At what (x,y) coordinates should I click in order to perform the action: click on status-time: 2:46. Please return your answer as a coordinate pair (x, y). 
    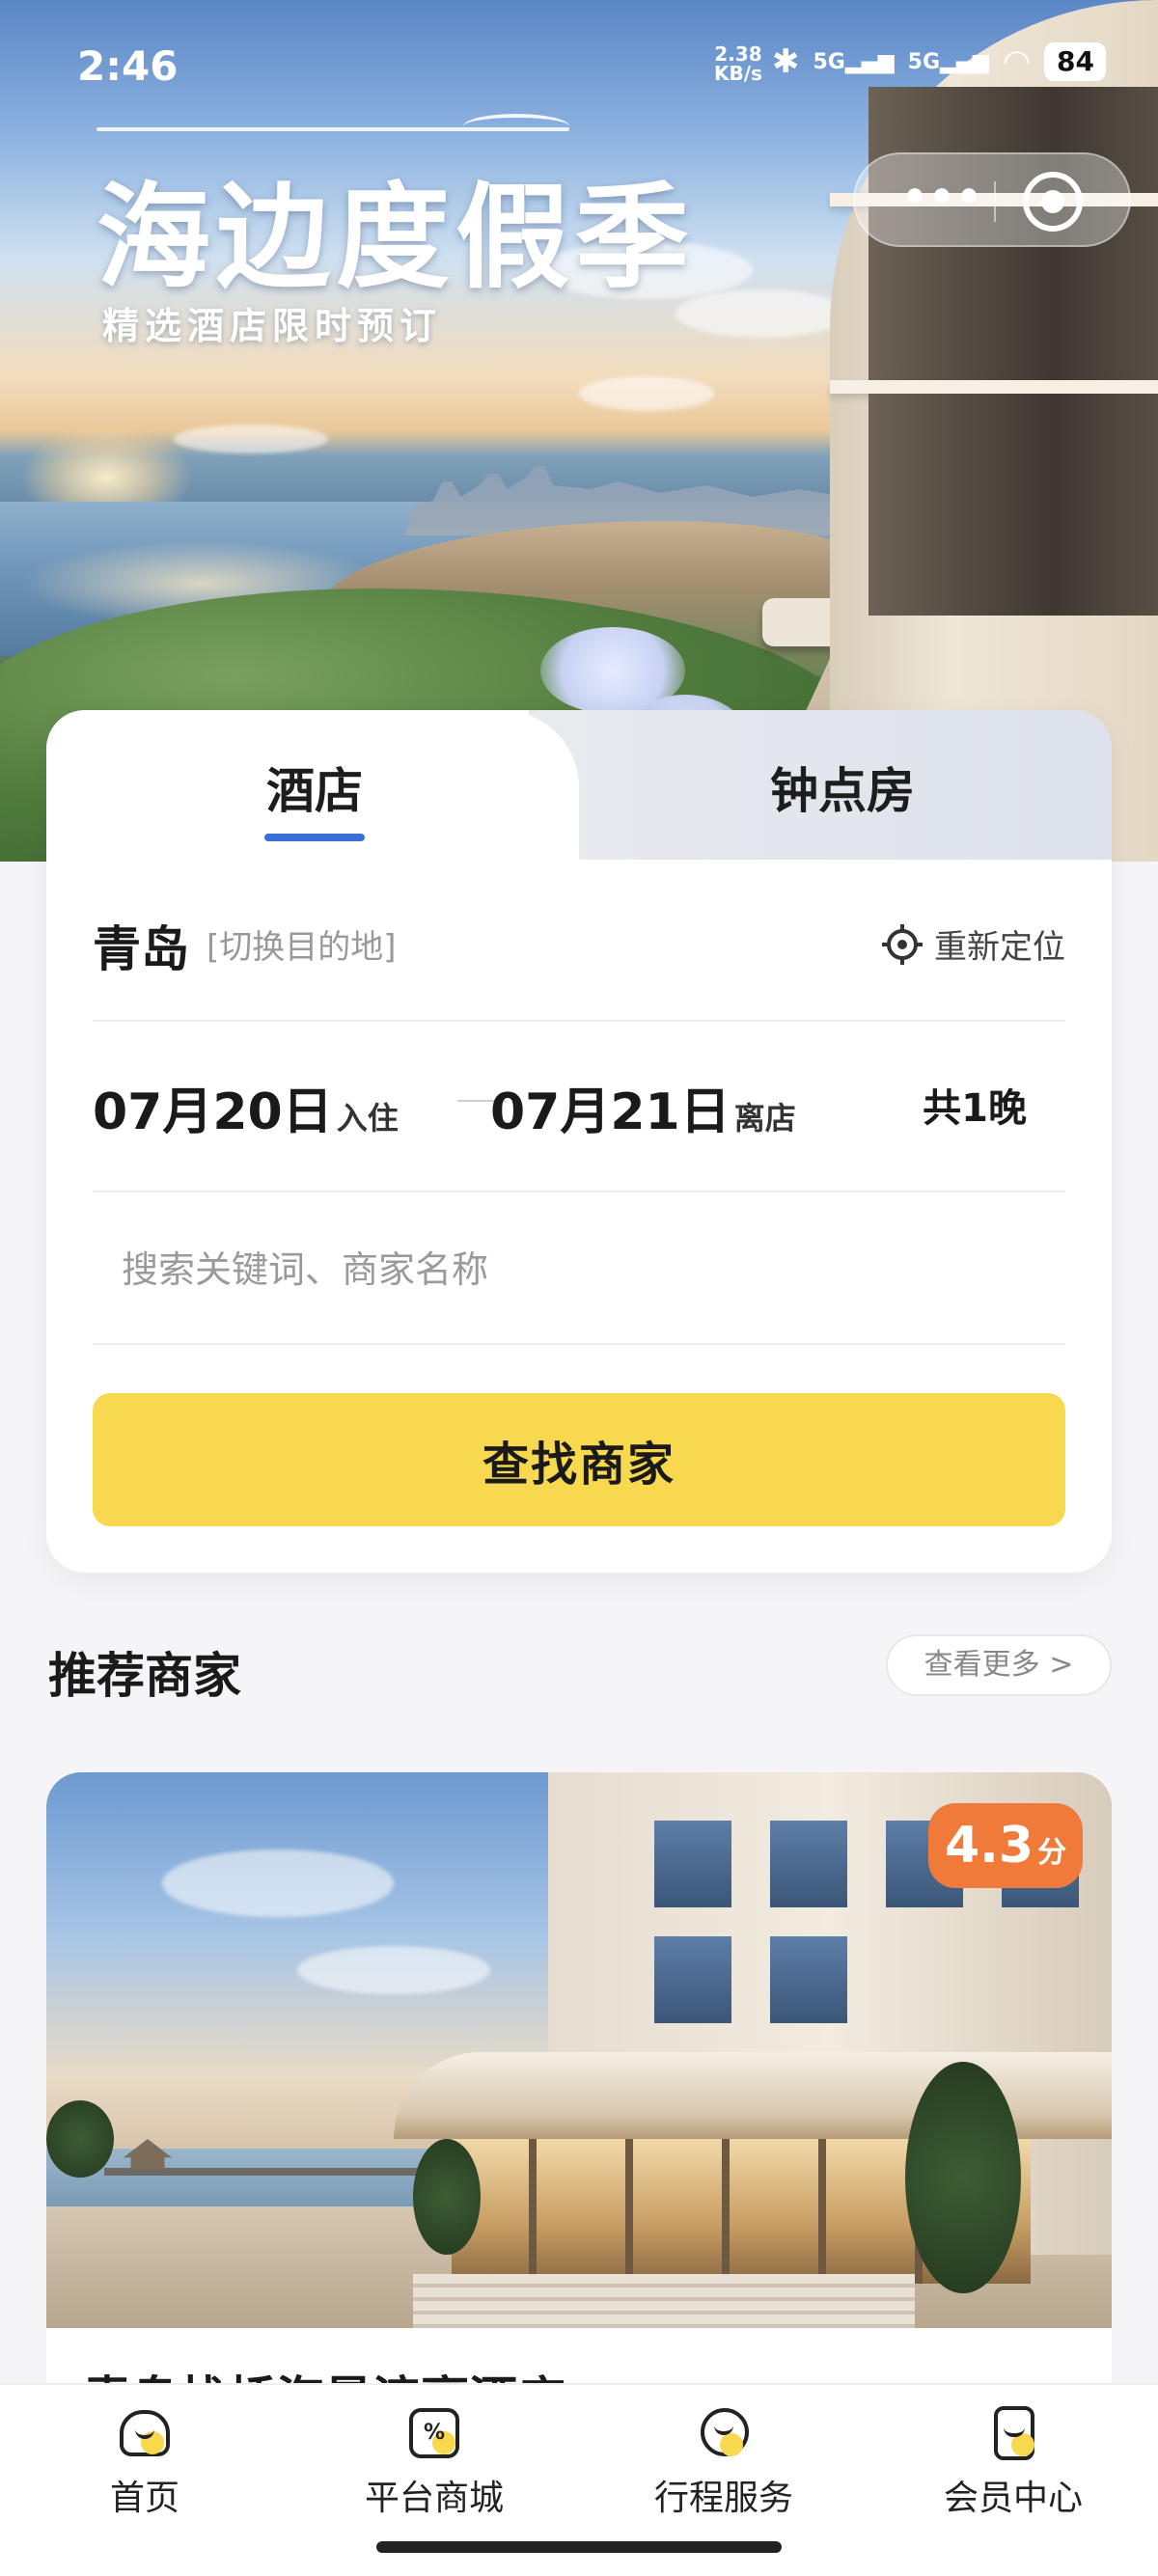
    Looking at the image, I should click on (128, 66).